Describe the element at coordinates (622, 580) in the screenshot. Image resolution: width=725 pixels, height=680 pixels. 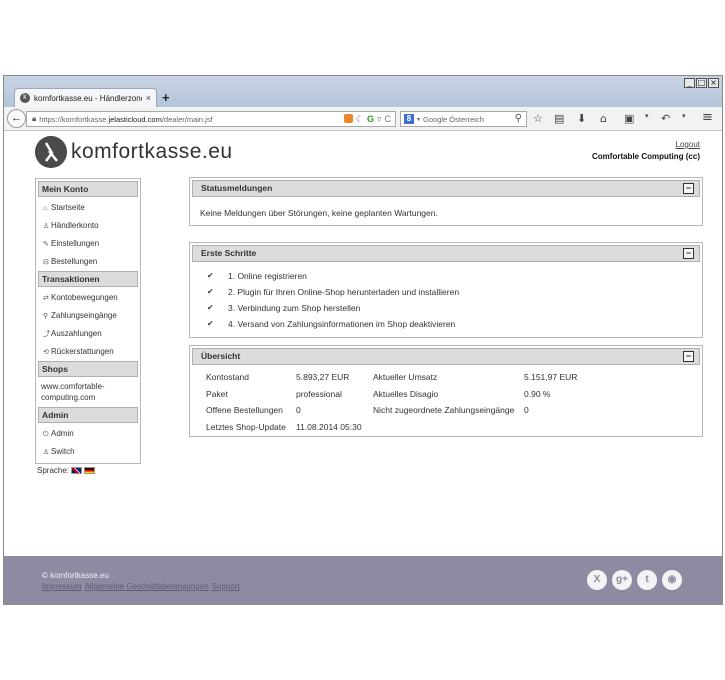
I see `google-plus-icon: g+` at that location.